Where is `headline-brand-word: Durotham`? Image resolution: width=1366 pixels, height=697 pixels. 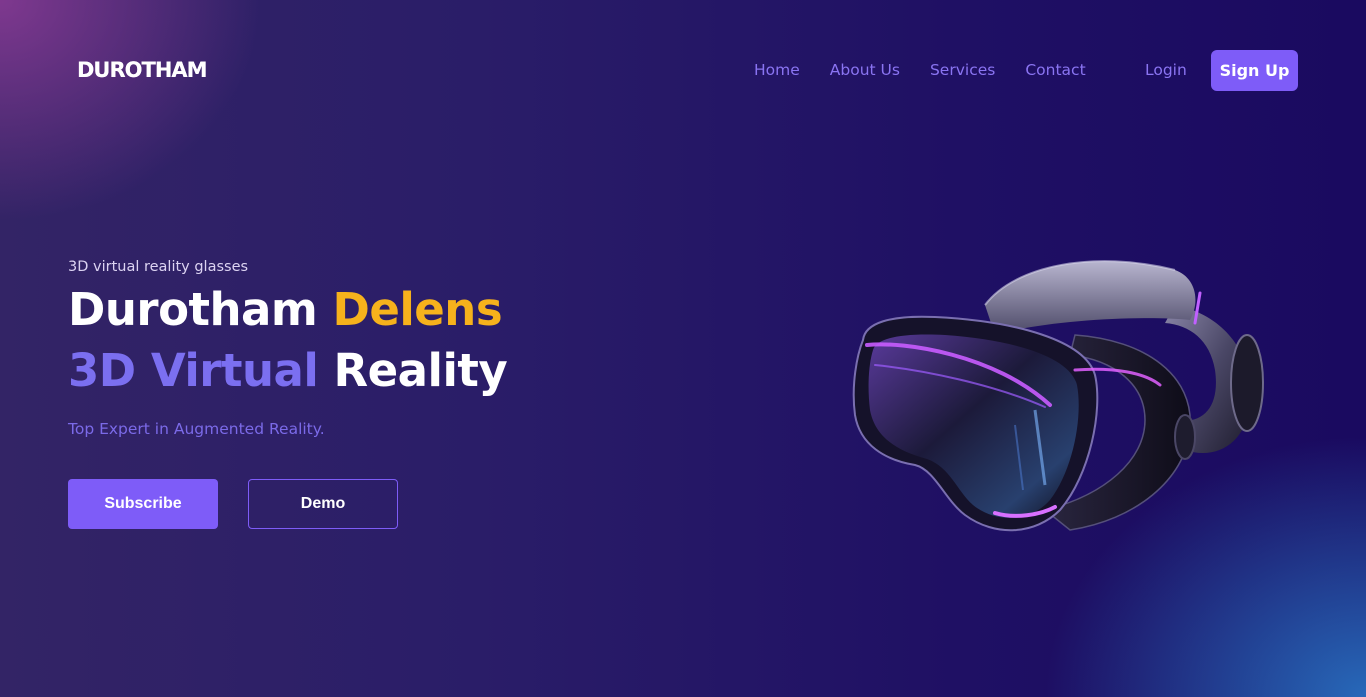
headline-brand-word: Durotham is located at coordinates (193, 309).